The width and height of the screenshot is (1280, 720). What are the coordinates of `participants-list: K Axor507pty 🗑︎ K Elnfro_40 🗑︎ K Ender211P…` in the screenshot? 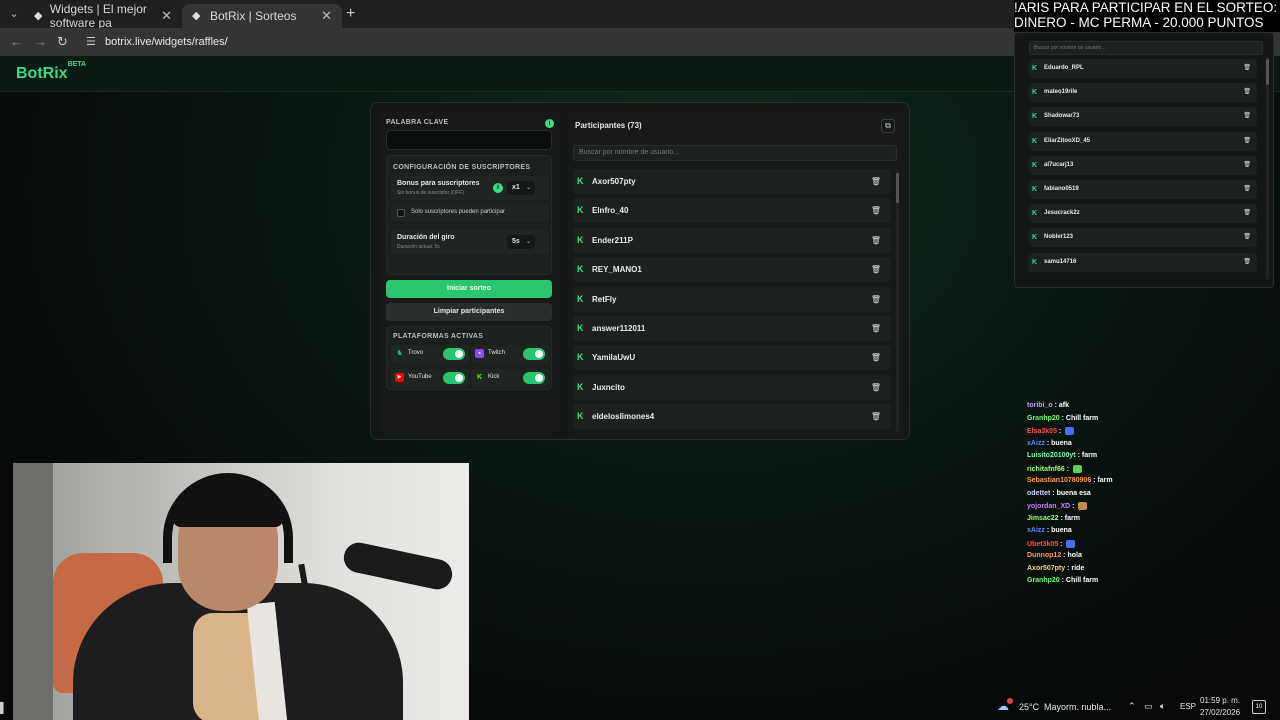 It's located at (732, 301).